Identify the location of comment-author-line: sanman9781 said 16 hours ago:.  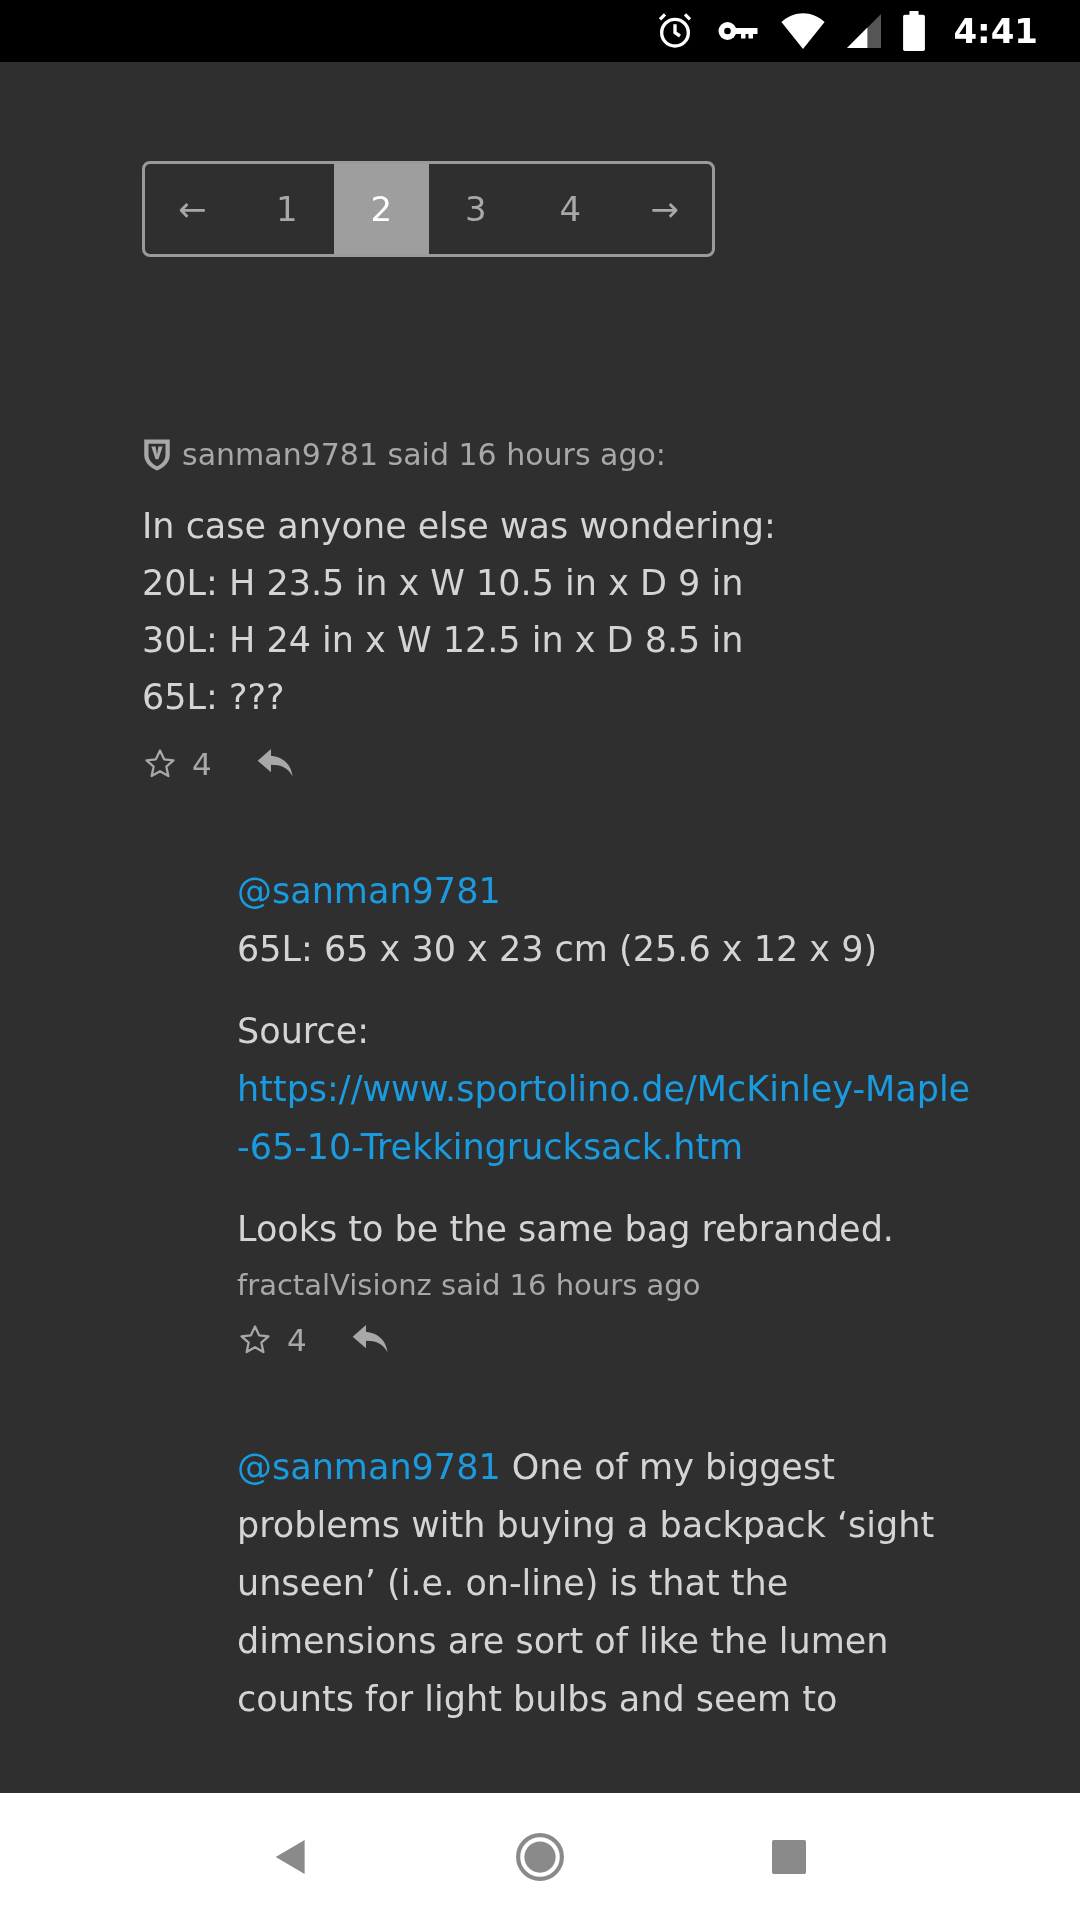
(424, 454).